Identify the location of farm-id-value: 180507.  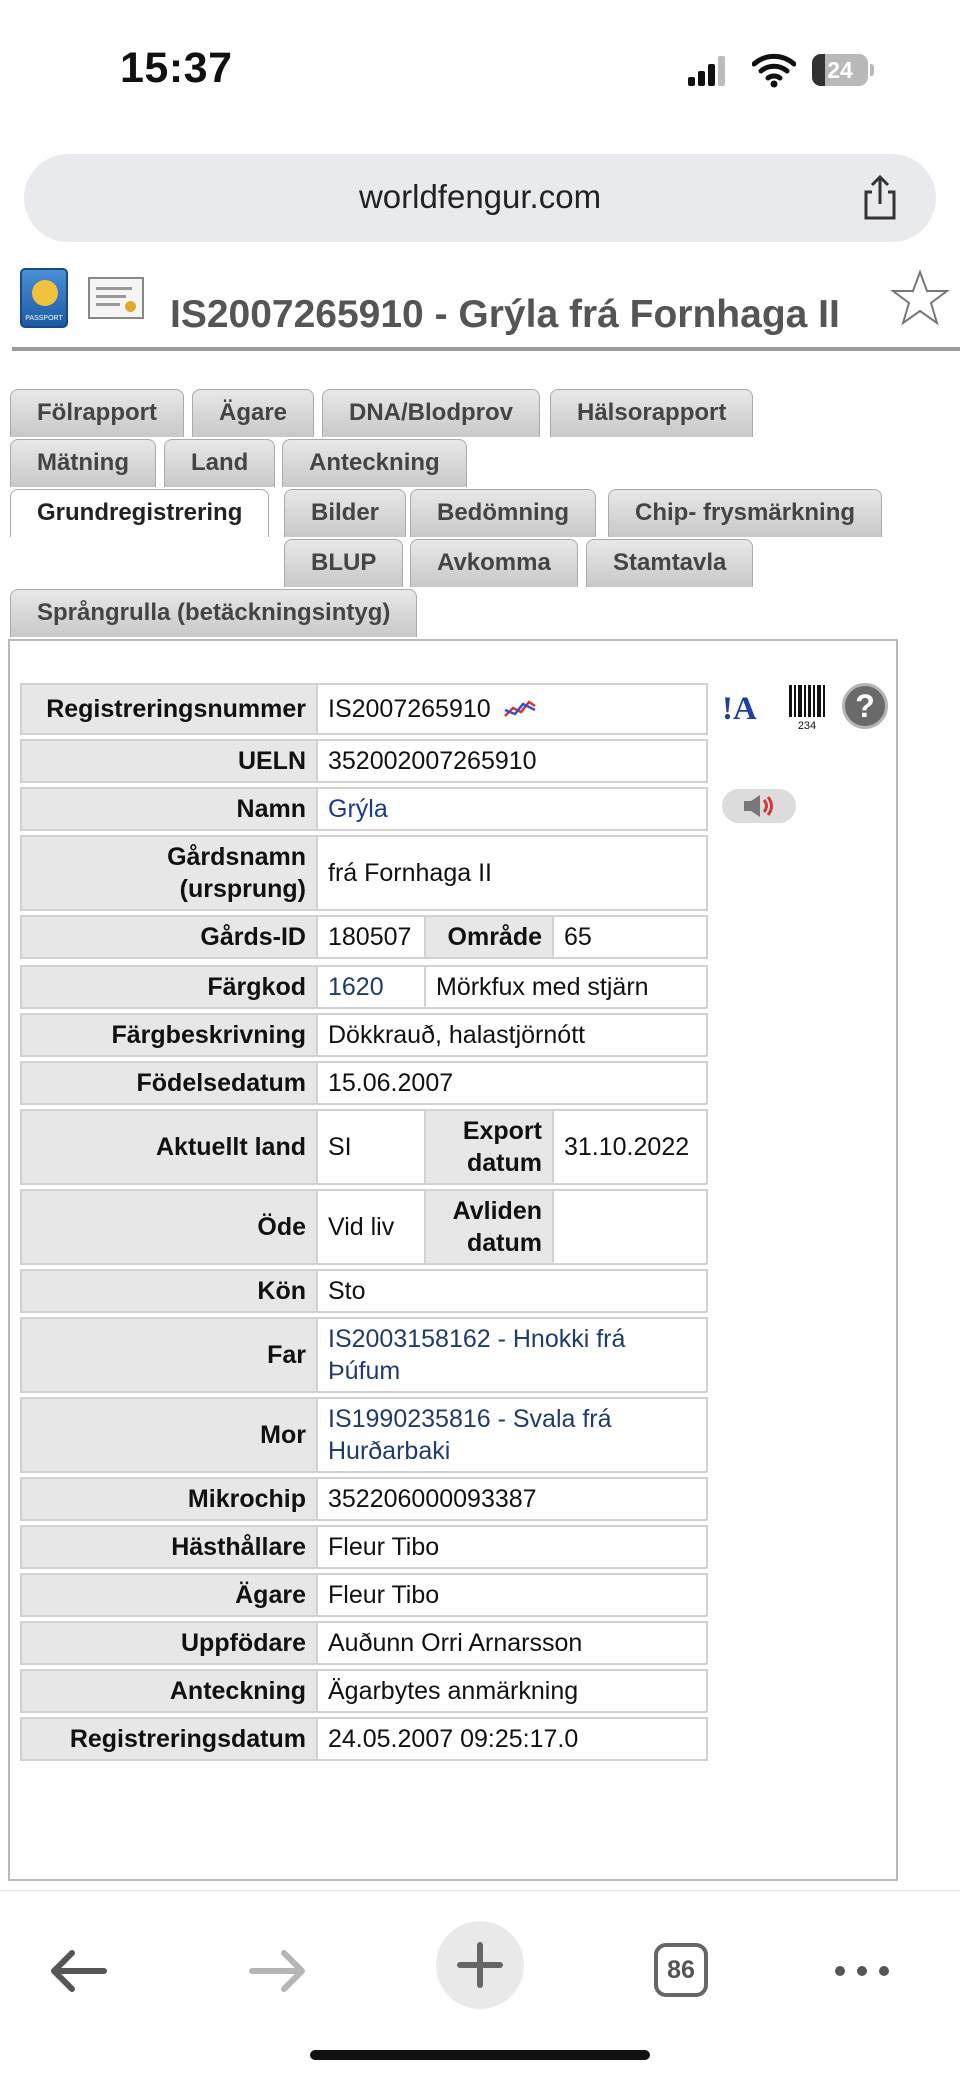
(371, 937).